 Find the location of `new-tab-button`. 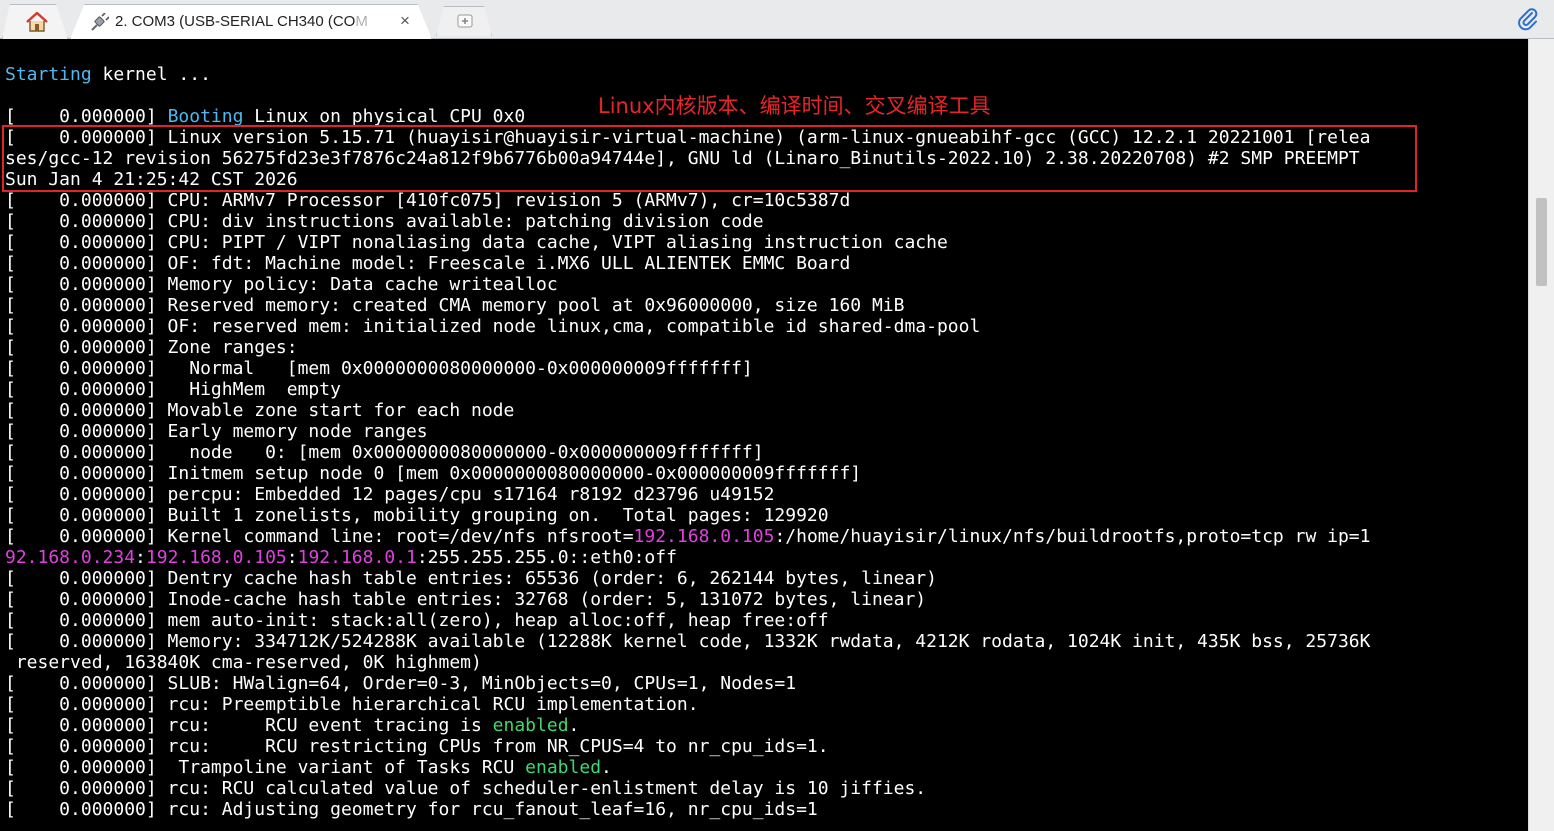

new-tab-button is located at coordinates (464, 21).